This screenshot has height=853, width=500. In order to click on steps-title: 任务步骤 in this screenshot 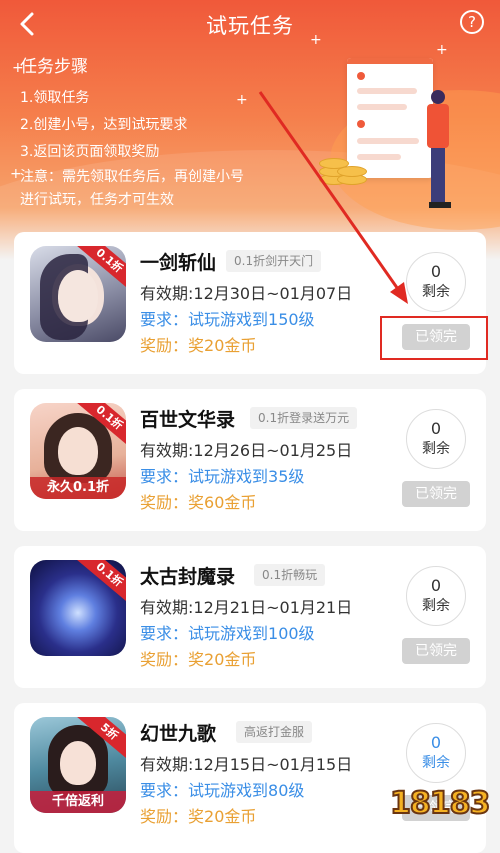, I will do `click(54, 67)`.